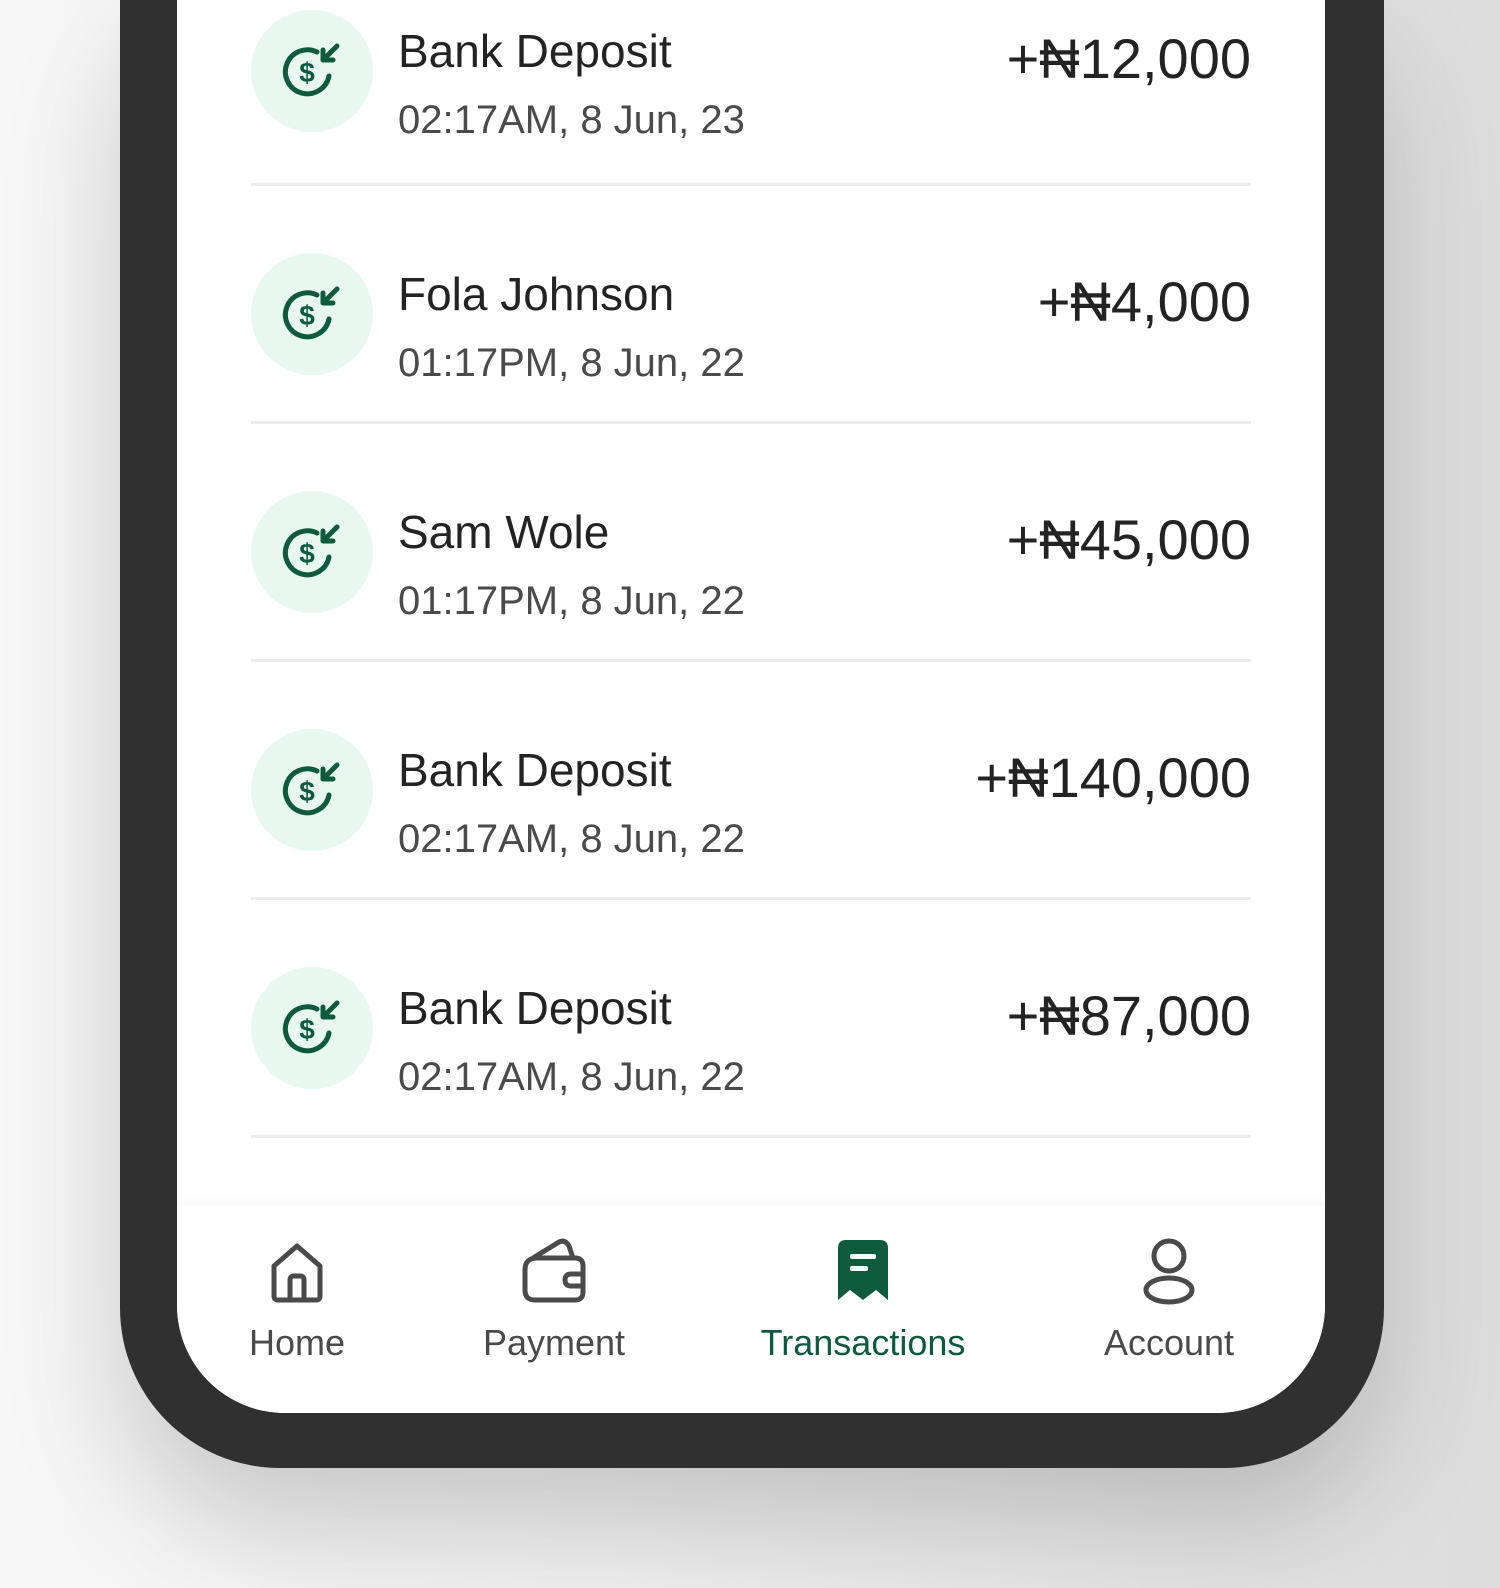 The height and width of the screenshot is (1588, 1500). What do you see at coordinates (554, 1271) in the screenshot?
I see `wallet-icon` at bounding box center [554, 1271].